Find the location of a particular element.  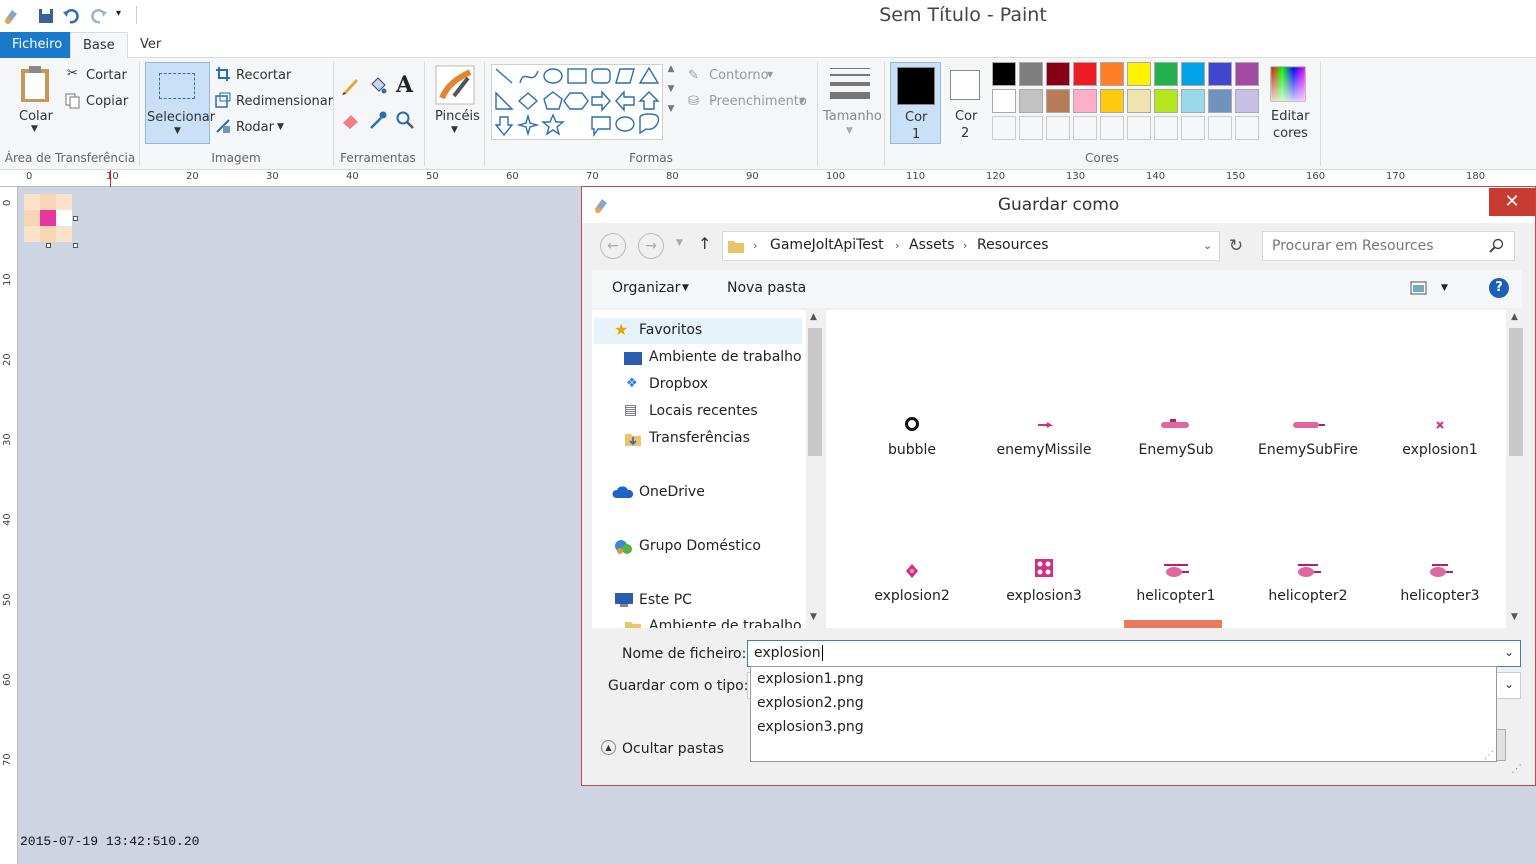

nav-scrollbar: ▲ ▼ is located at coordinates (815, 469).